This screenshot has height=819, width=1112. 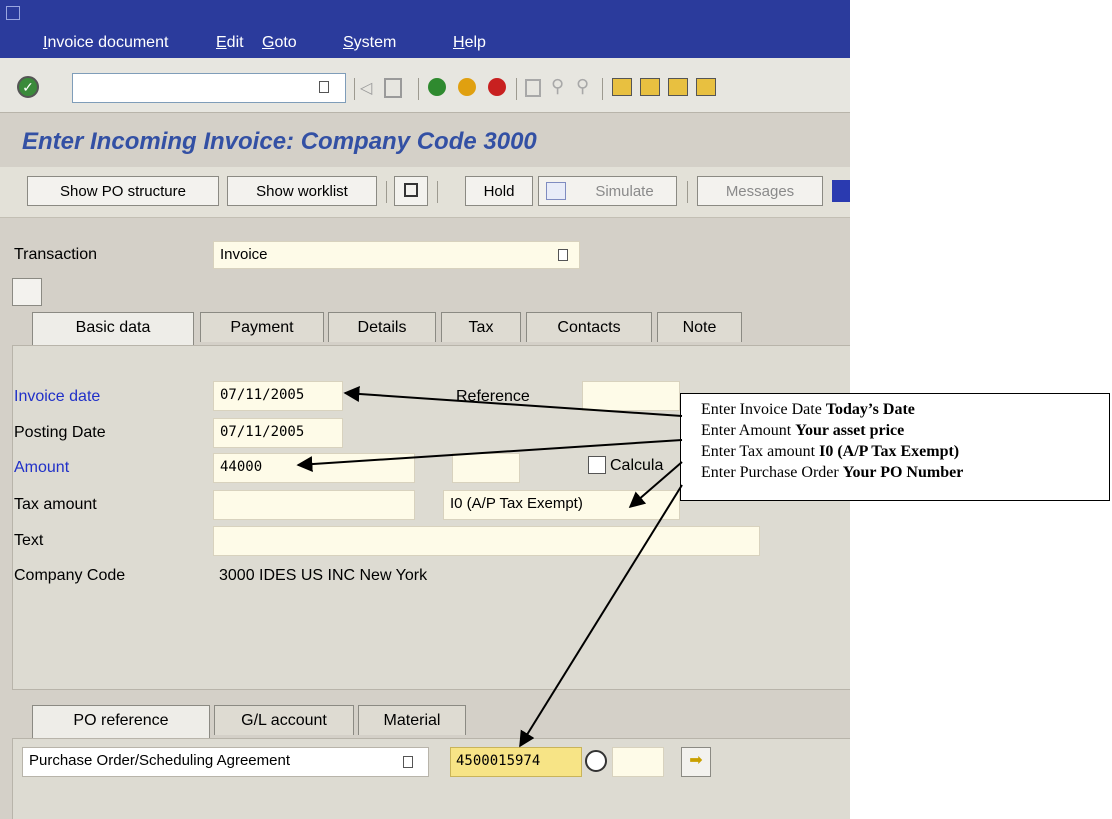 I want to click on arrow-to-purchase-order, so click(x=601, y=616).